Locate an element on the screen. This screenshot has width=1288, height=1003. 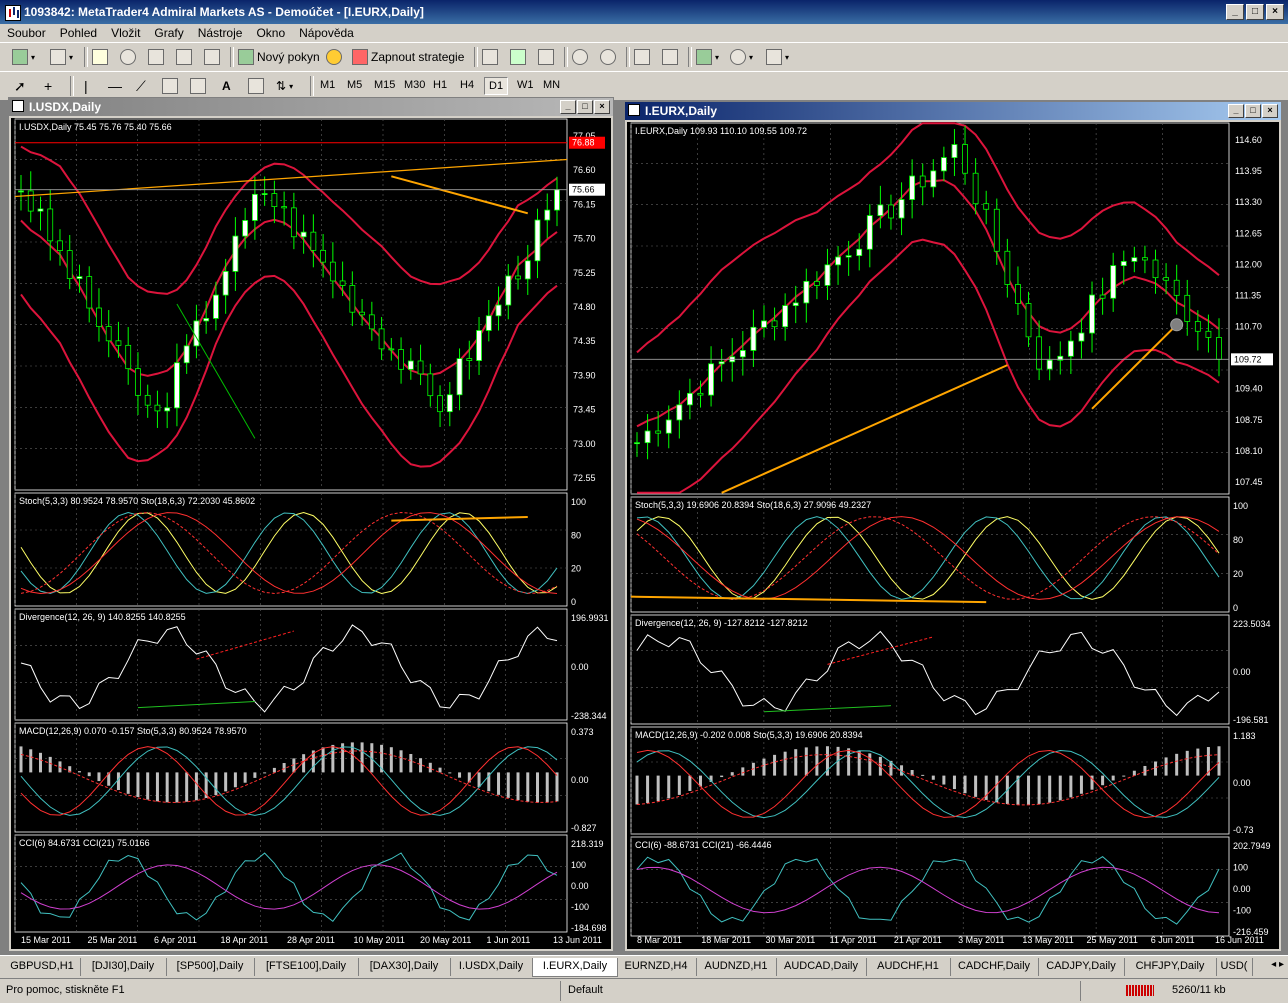
tf-mn: MN is located at coordinates (551, 85).